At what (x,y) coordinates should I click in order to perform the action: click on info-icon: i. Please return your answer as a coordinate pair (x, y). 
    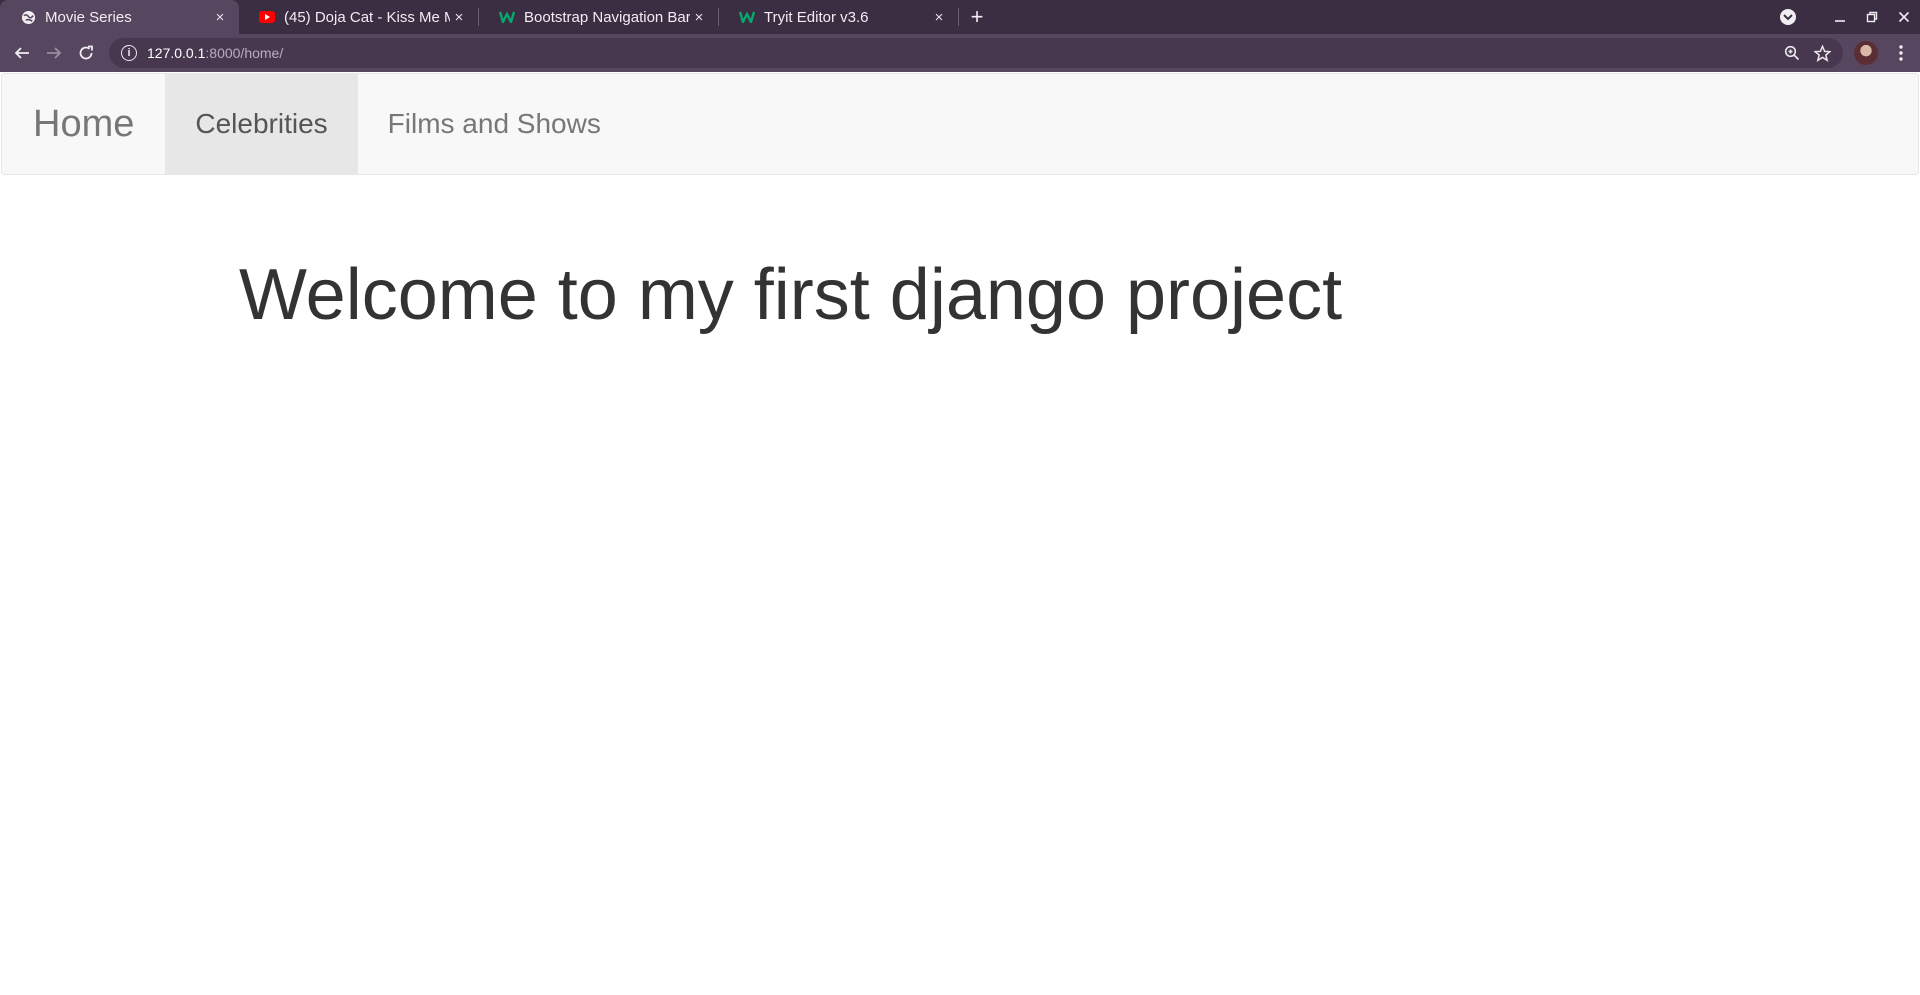
    Looking at the image, I should click on (129, 53).